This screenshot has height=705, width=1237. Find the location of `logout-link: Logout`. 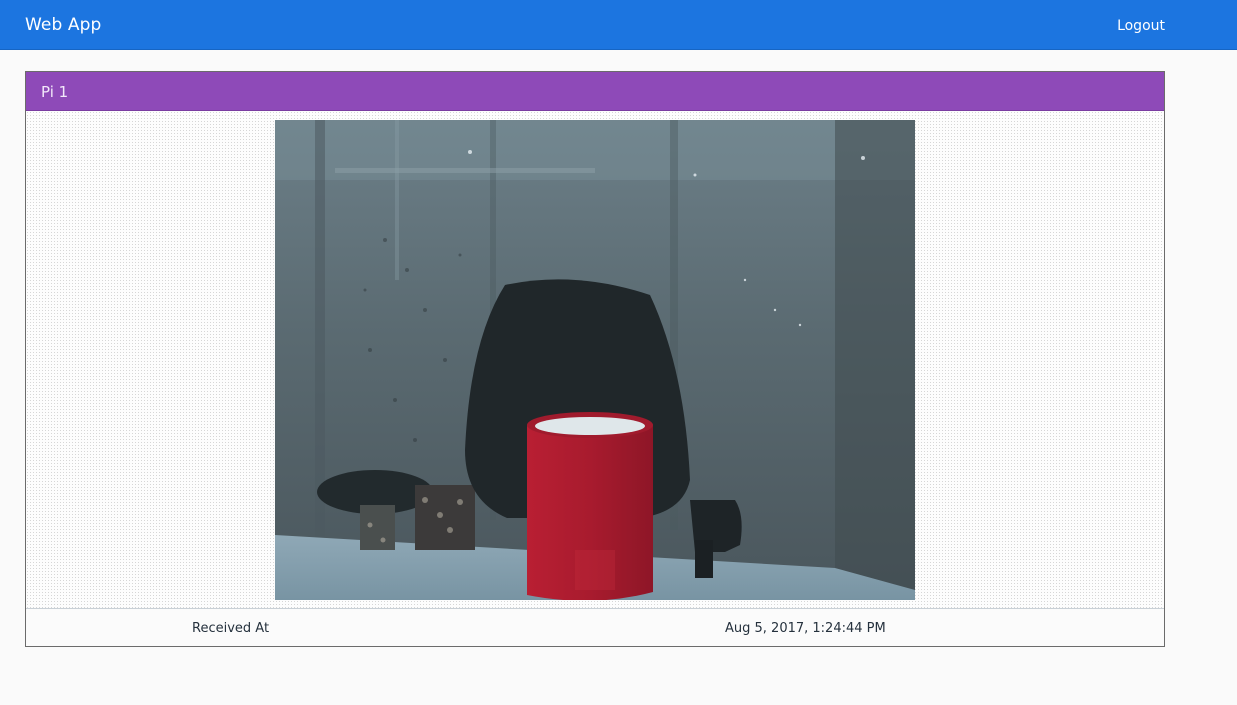

logout-link: Logout is located at coordinates (1141, 26).